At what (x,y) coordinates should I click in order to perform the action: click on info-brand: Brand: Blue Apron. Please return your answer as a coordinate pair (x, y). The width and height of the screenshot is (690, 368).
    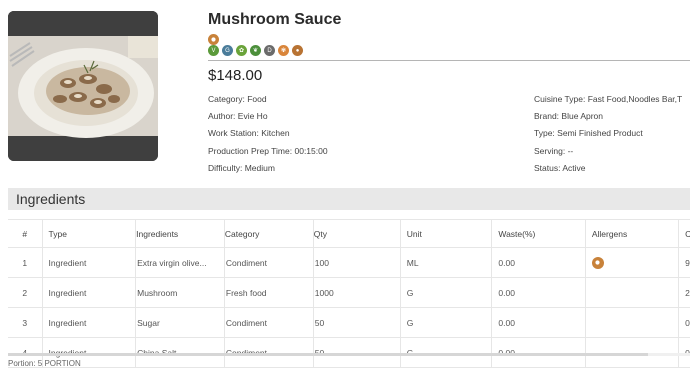
    Looking at the image, I should click on (568, 116).